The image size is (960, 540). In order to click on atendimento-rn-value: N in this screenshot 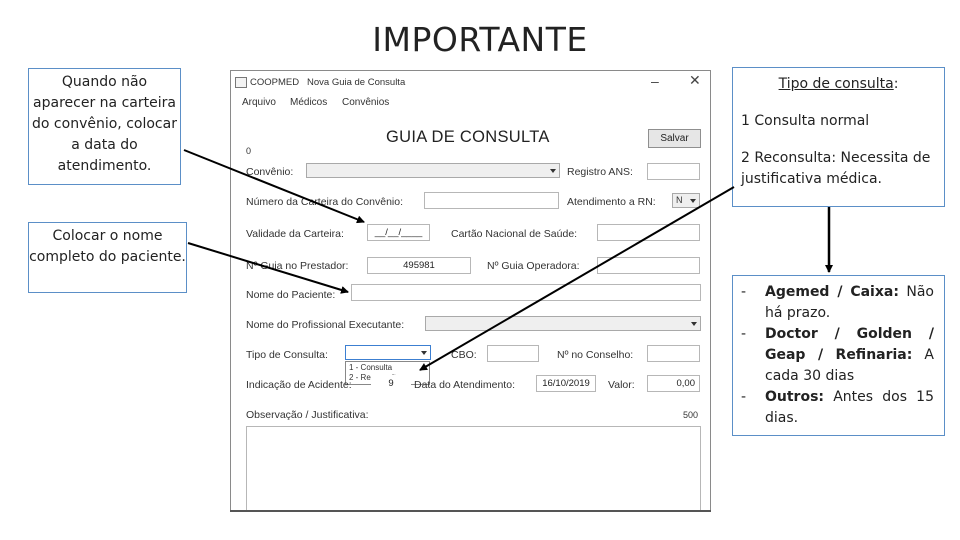, I will do `click(679, 200)`.